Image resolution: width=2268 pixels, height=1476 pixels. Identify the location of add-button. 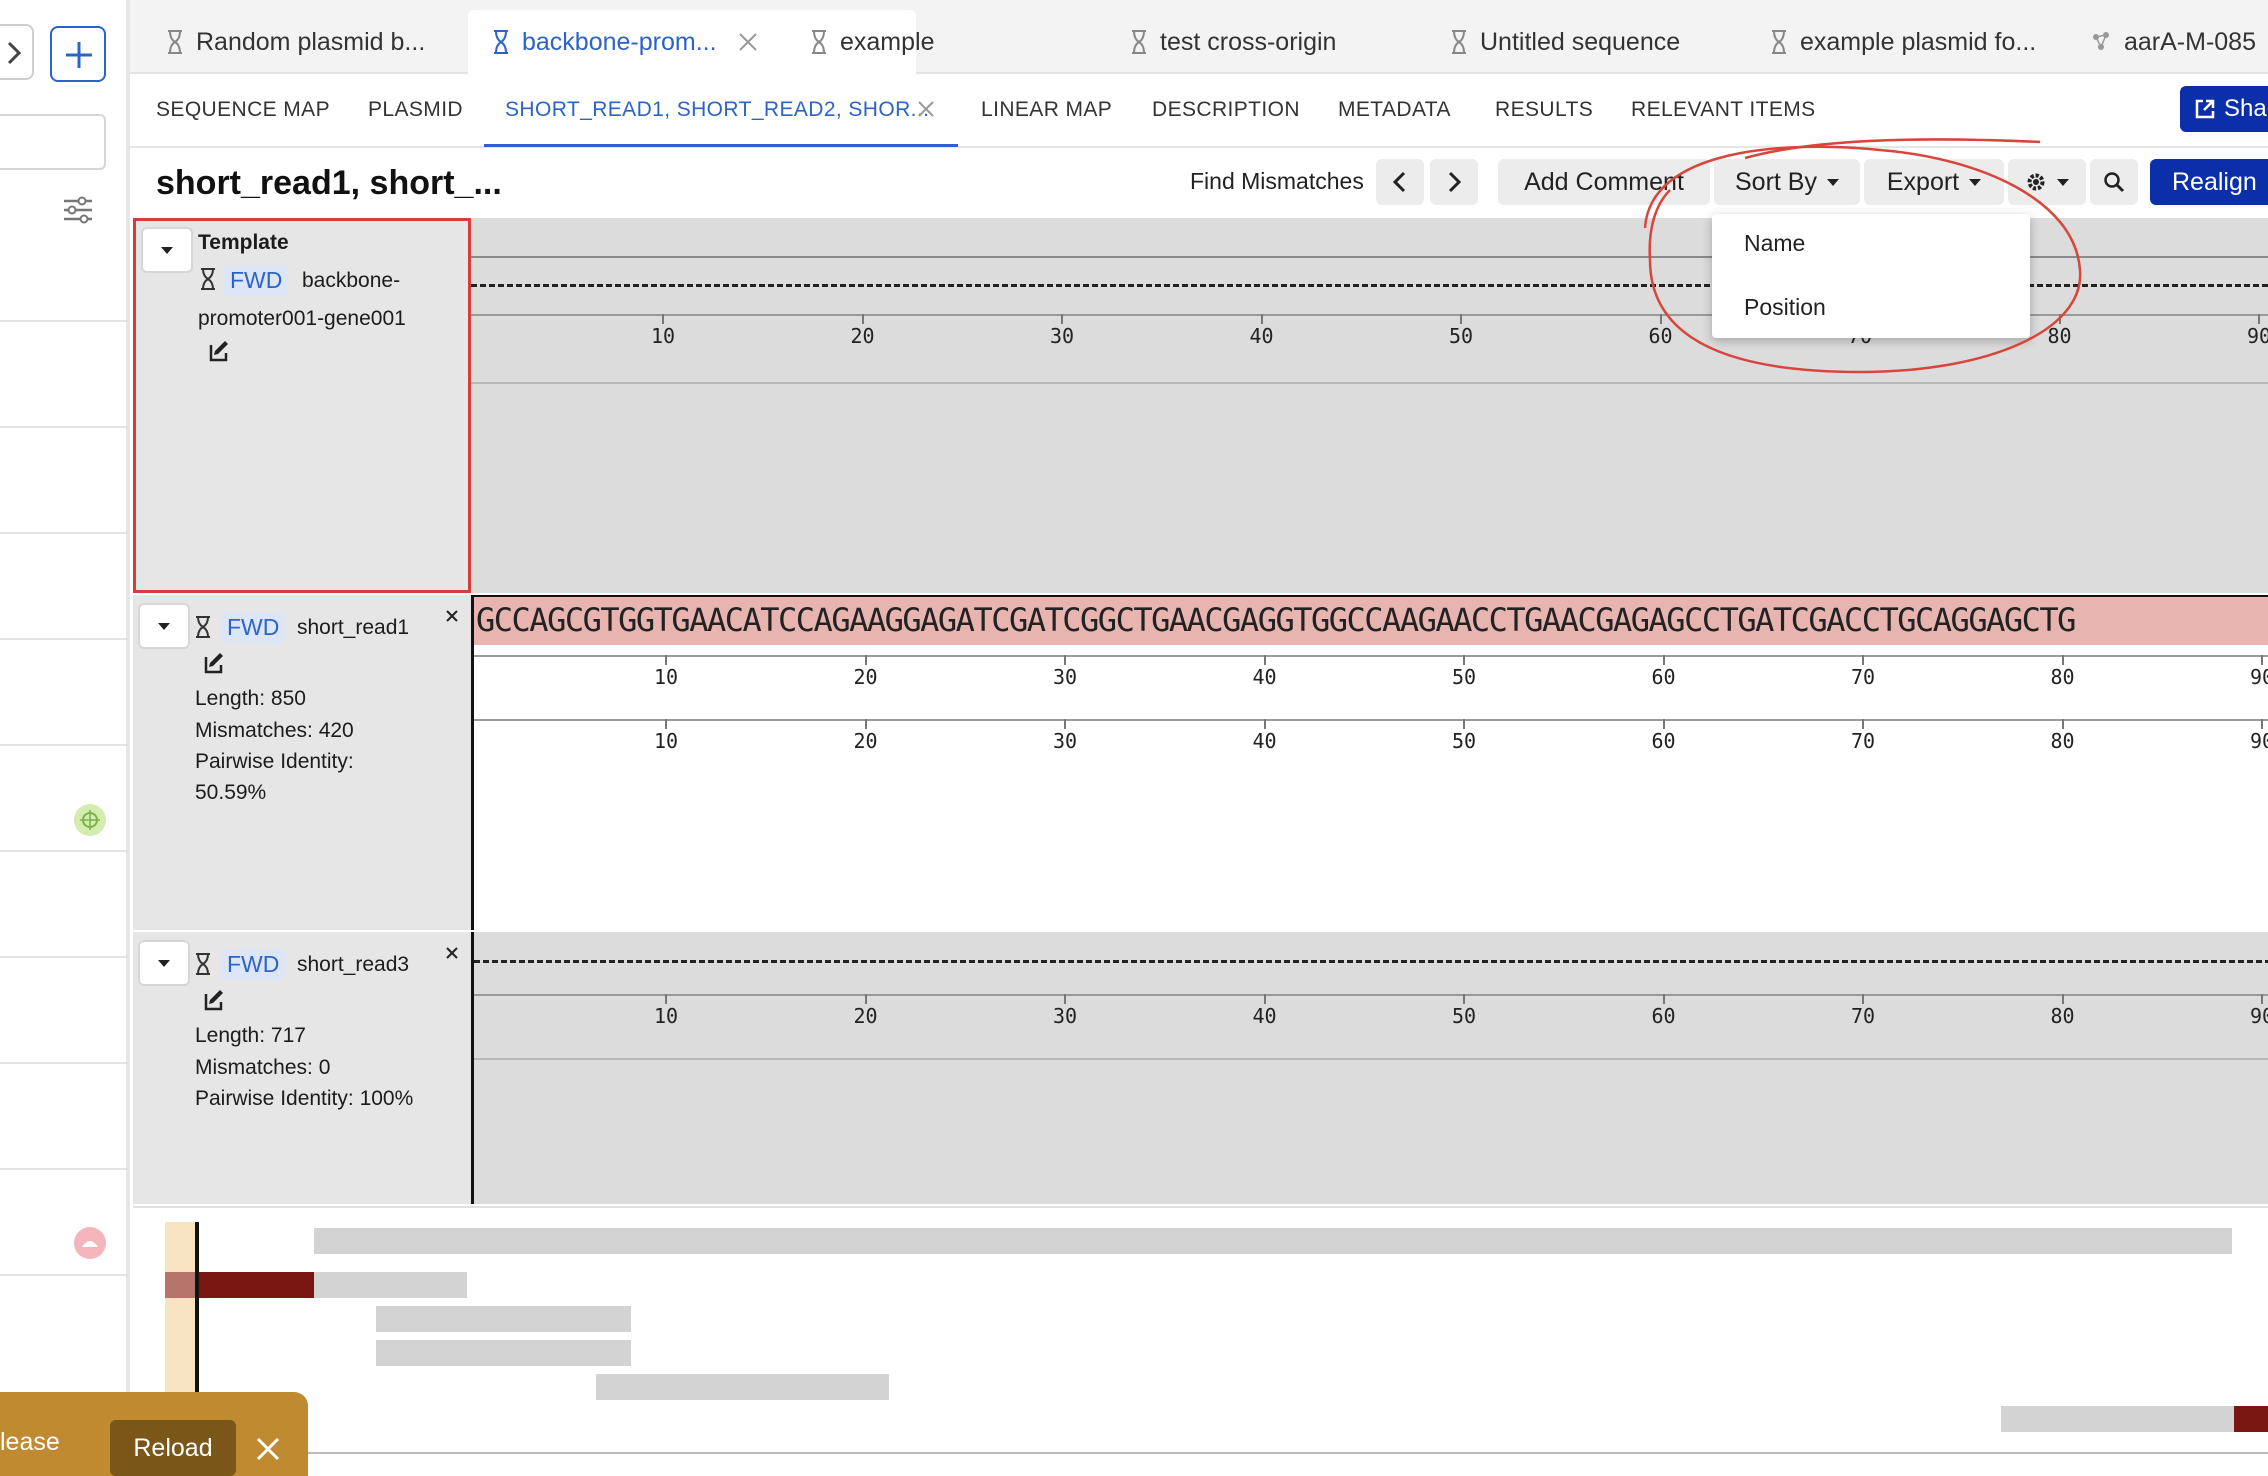
(78, 54).